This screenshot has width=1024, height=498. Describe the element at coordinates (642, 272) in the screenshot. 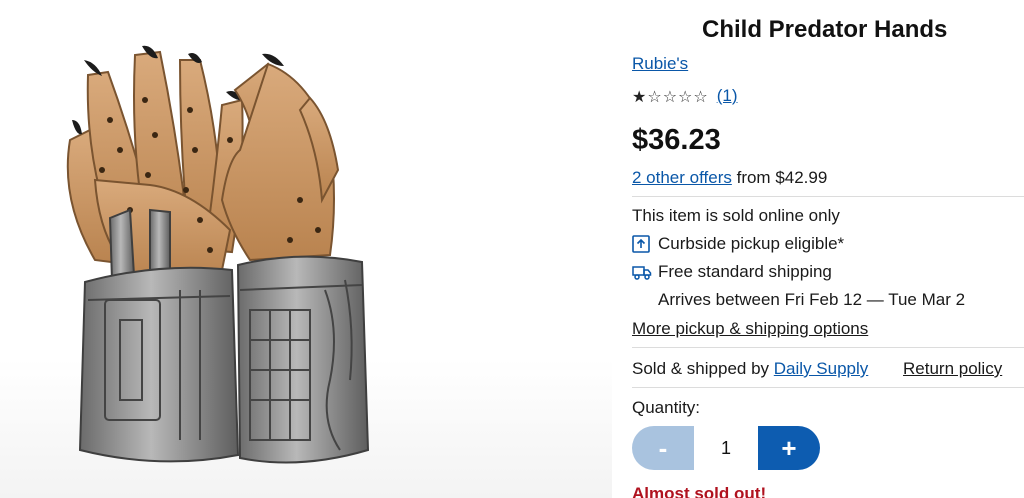

I see `delivery-truck-icon` at that location.